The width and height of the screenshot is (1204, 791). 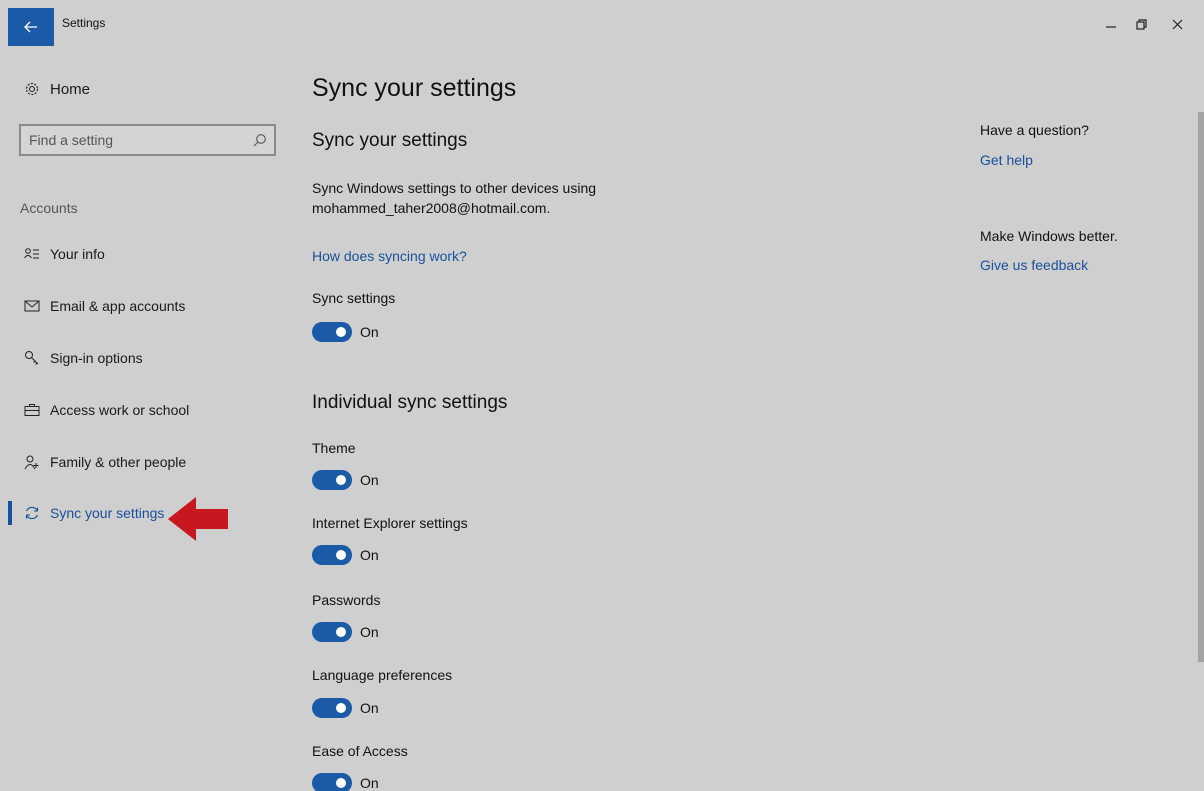 I want to click on sidebar-item-family: Family & other people, so click(x=103, y=462).